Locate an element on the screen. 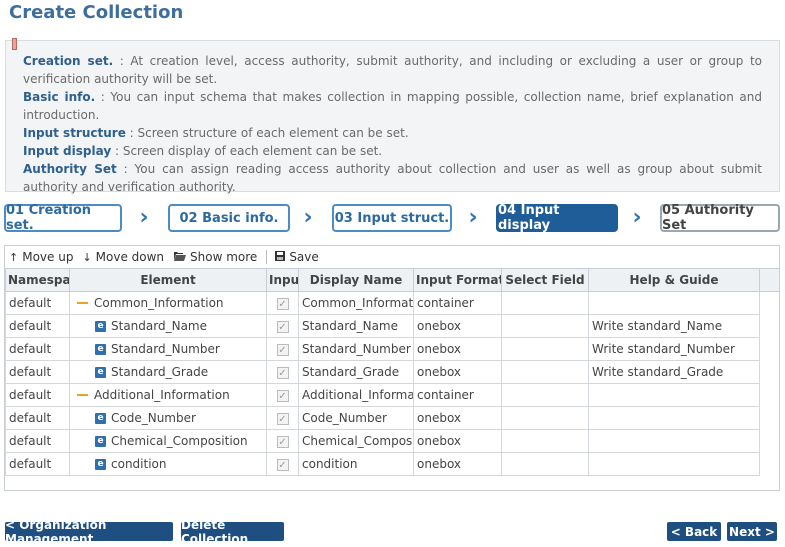 Image resolution: width=785 pixels, height=547 pixels. col-help-guide: Help & Guide is located at coordinates (674, 280).